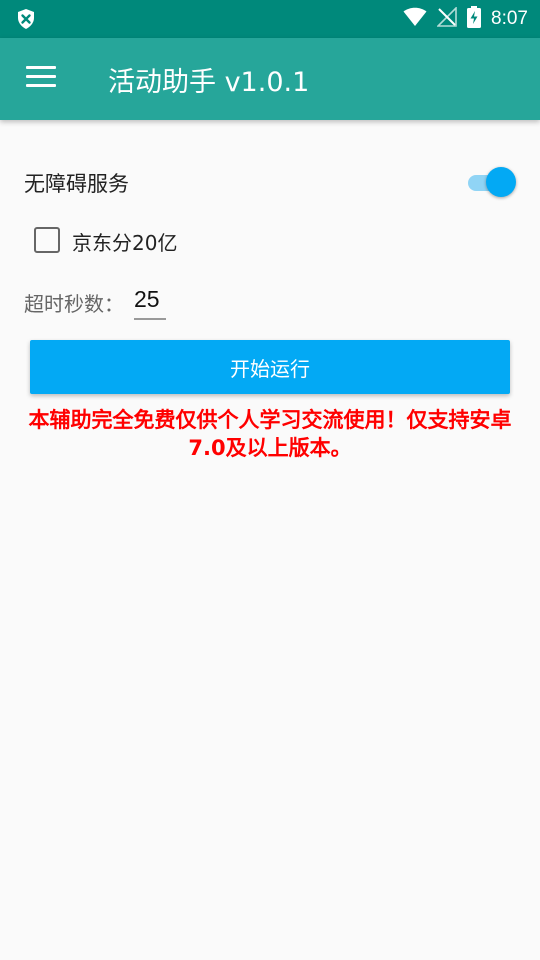 Image resolution: width=540 pixels, height=960 pixels. I want to click on hamburger-menu-icon, so click(41, 78).